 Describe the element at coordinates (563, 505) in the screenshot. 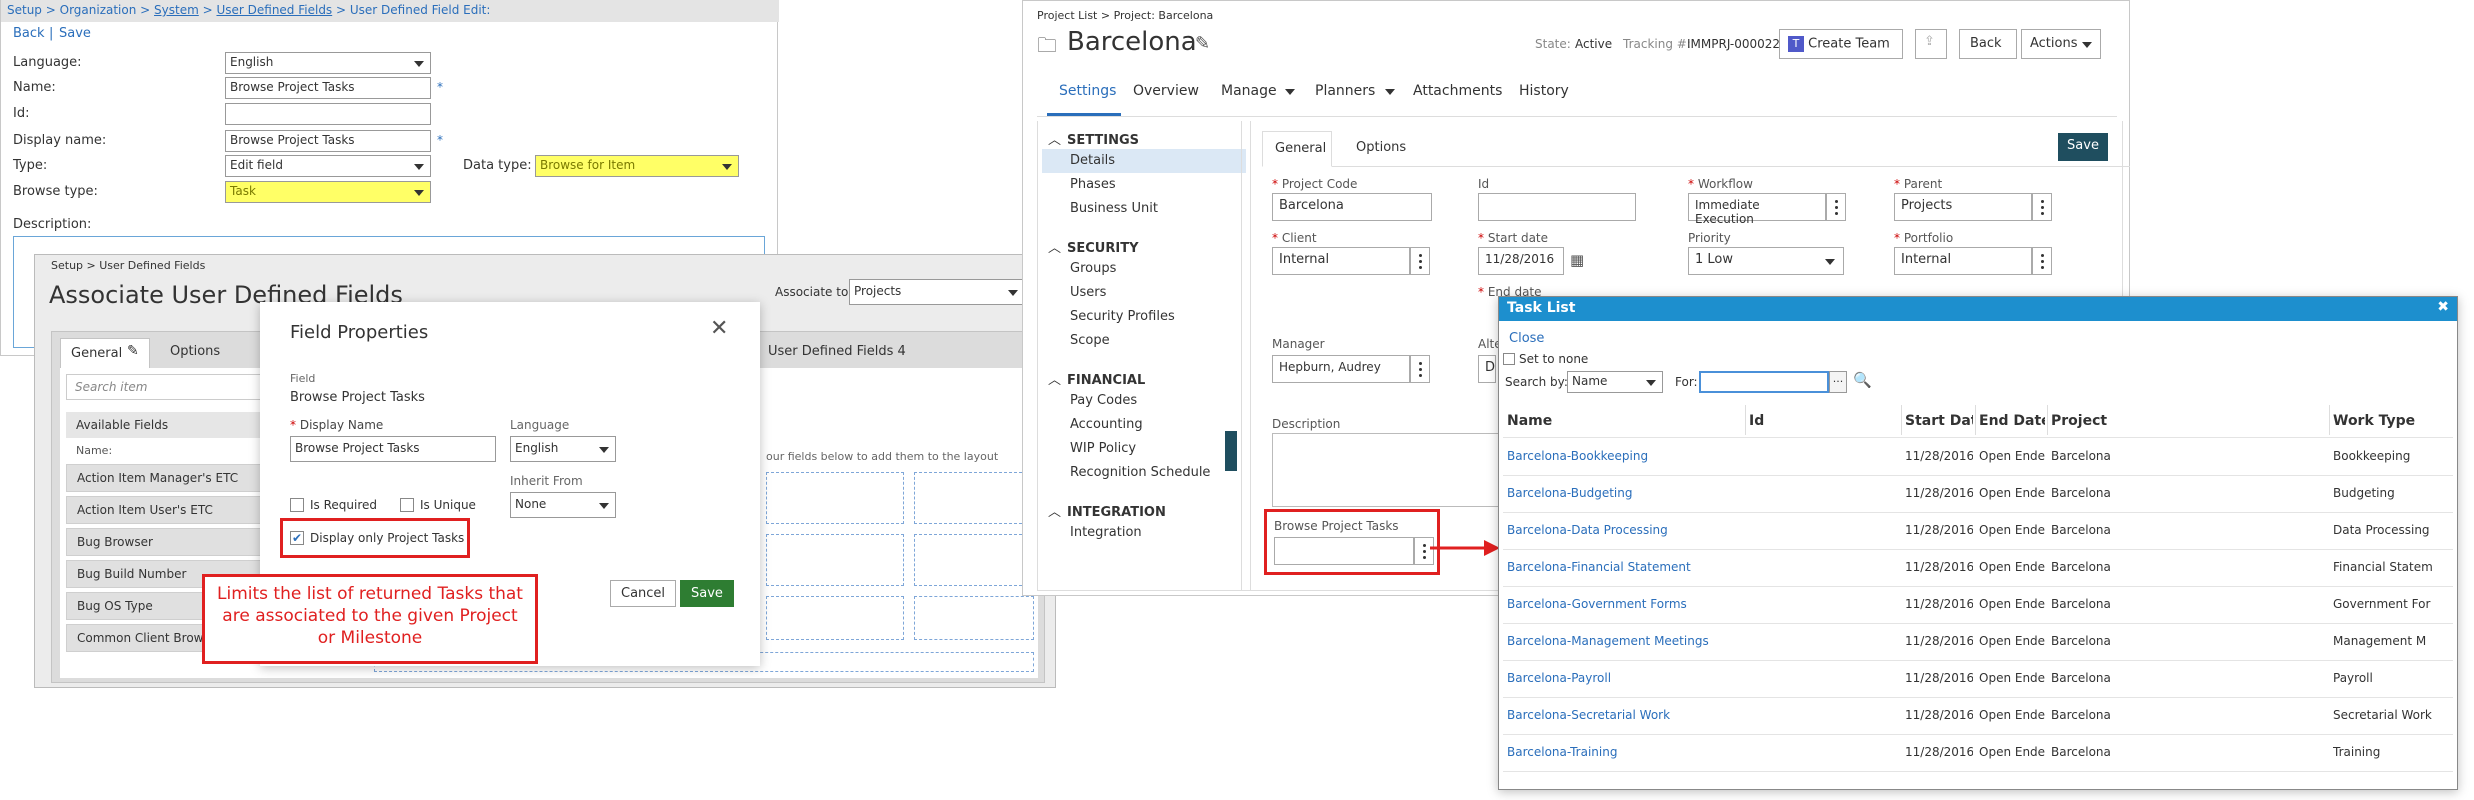

I see `inherit-from-select: None` at that location.